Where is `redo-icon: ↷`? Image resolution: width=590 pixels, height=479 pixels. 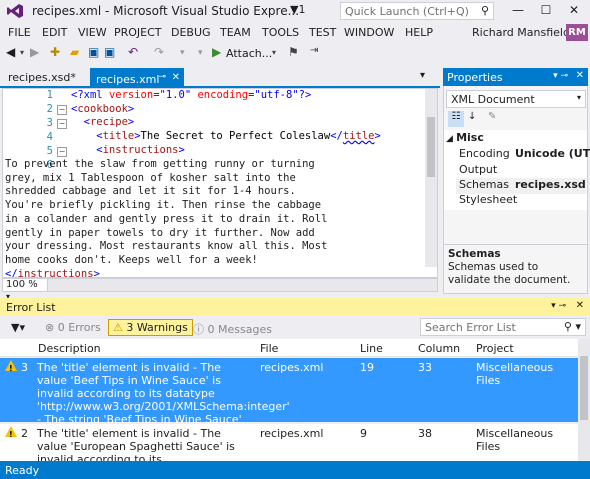 redo-icon: ↷ is located at coordinates (159, 52).